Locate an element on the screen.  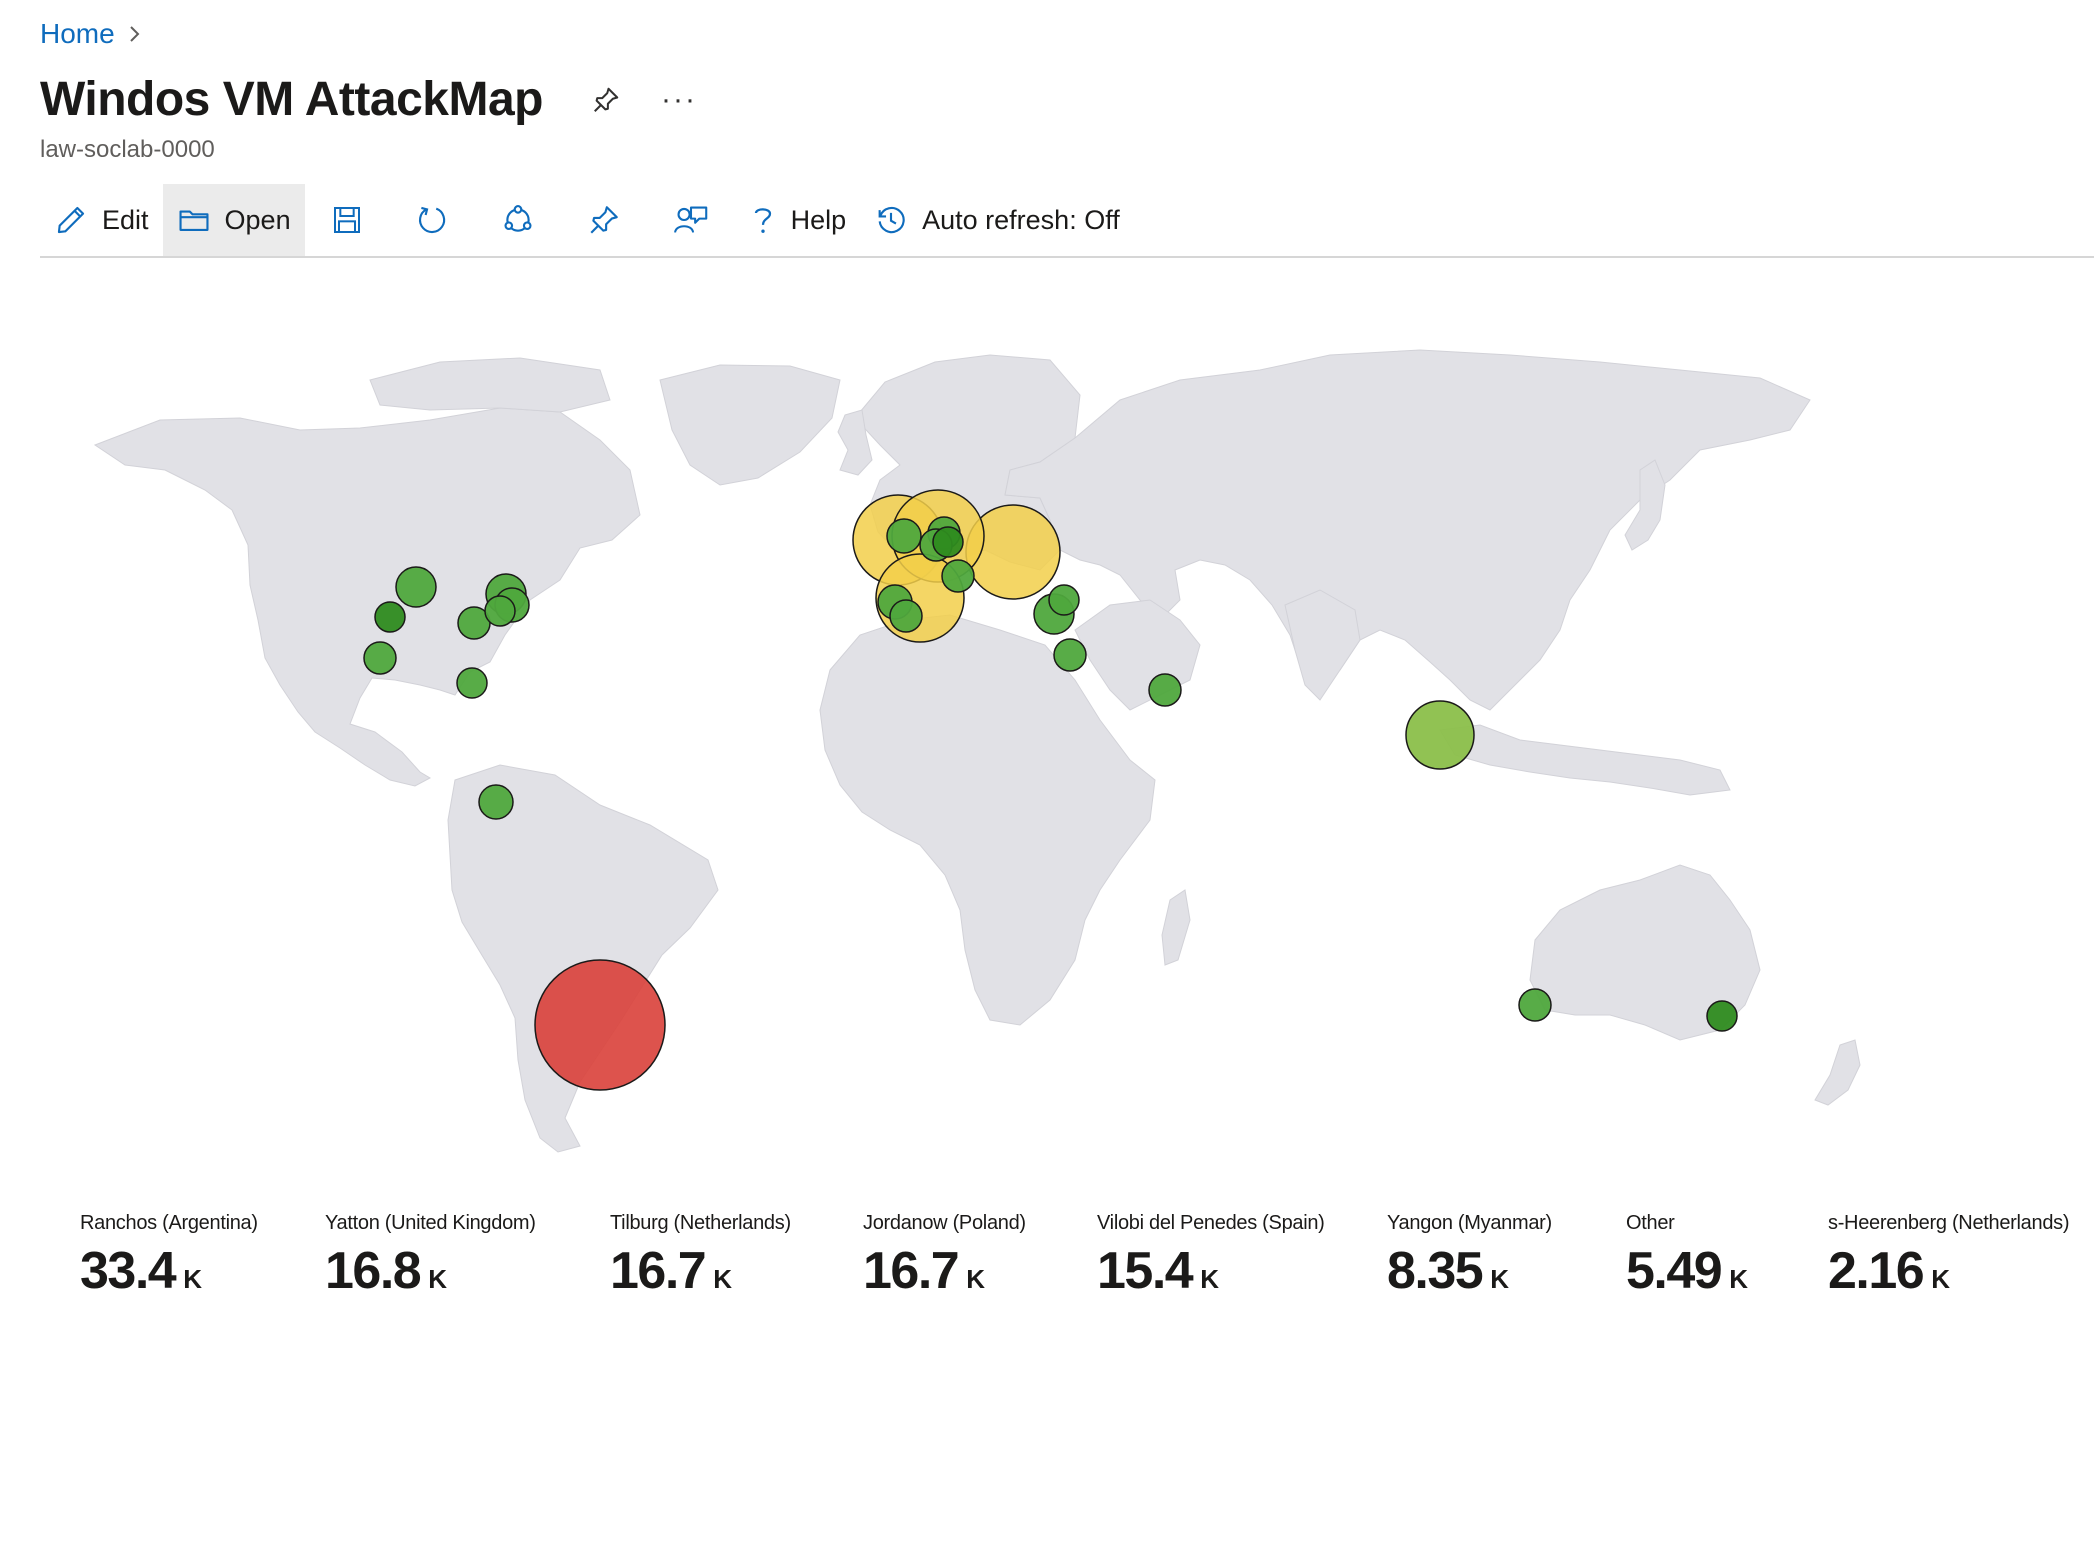
stat-tile: Yangon (Myanmar) 8.35 K is located at coordinates (1469, 1256).